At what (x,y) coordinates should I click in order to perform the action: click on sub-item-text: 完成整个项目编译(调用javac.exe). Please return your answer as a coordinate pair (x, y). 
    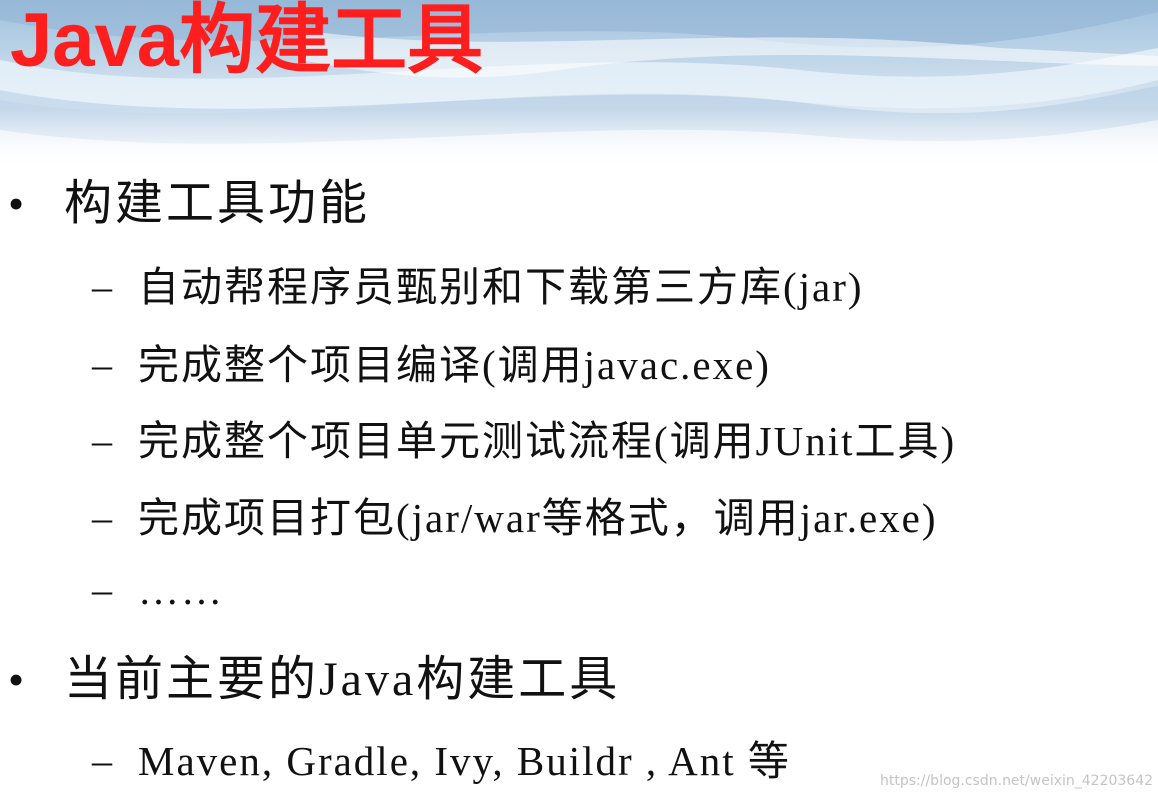
    Looking at the image, I should click on (454, 365).